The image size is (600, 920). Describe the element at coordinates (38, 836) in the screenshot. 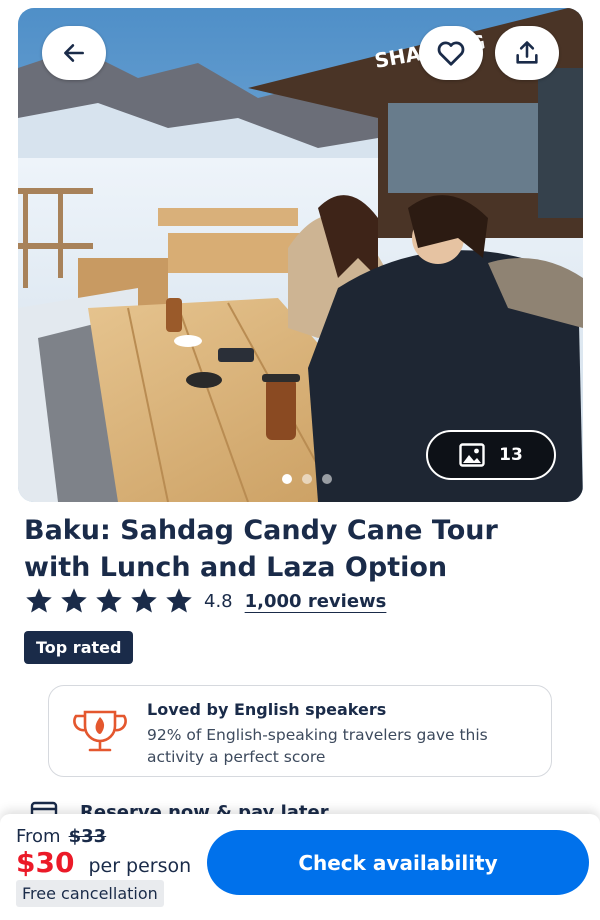

I see `from-label: From` at that location.